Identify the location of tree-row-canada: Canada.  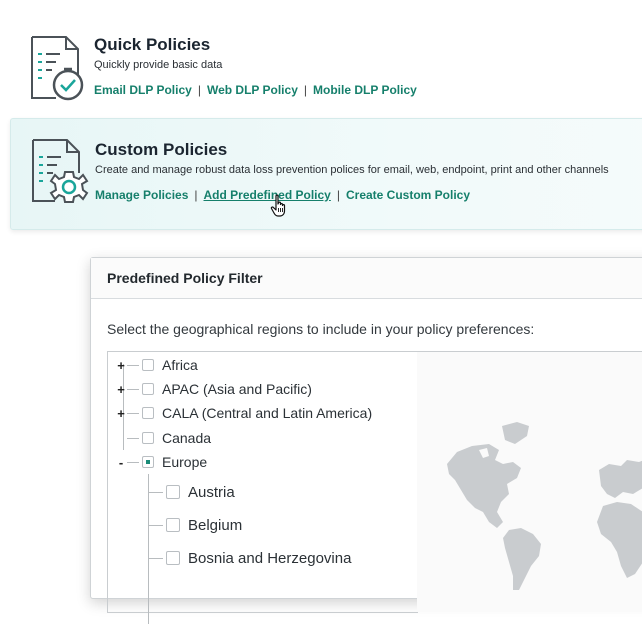
(163, 438).